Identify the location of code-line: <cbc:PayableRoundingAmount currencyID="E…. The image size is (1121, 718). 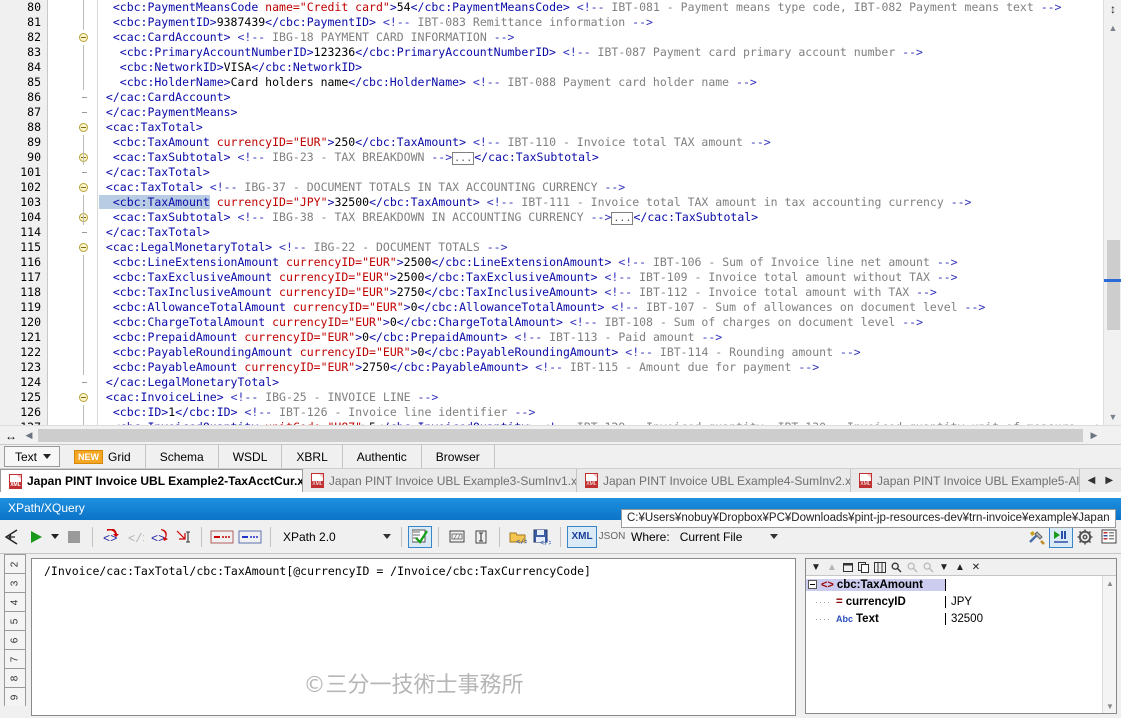
(601, 352).